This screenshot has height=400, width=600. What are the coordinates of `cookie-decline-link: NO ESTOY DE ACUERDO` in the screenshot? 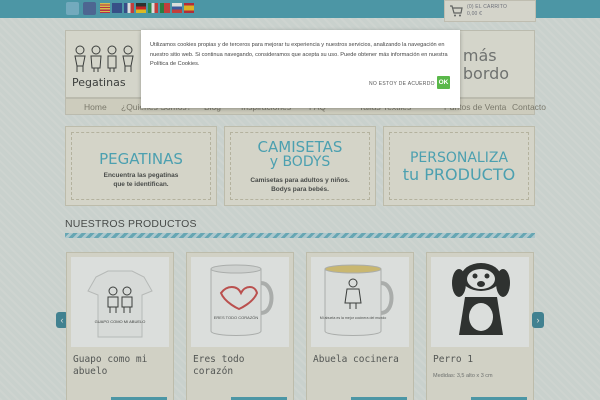 It's located at (402, 84).